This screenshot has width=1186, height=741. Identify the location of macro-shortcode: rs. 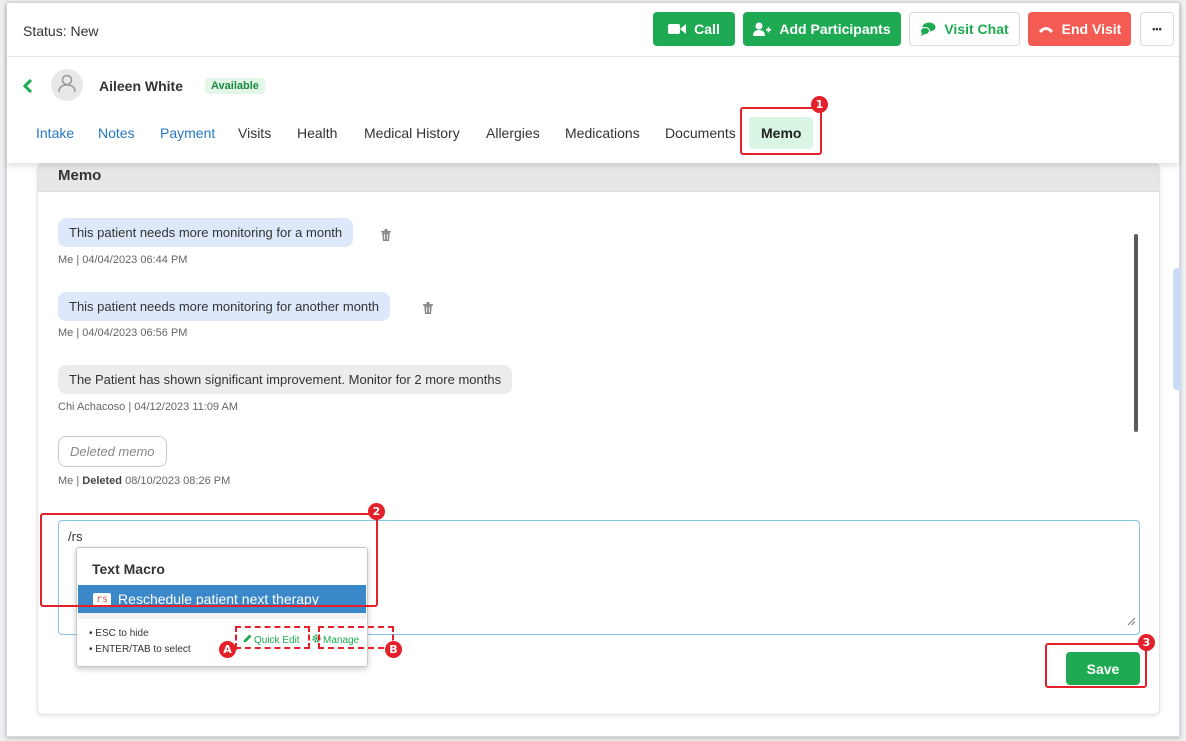
(102, 599).